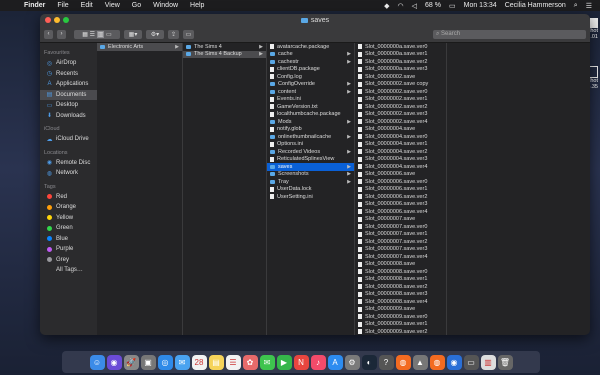 This screenshot has height=375, width=600. Describe the element at coordinates (318, 362) in the screenshot. I see `music-icon: ♪` at that location.